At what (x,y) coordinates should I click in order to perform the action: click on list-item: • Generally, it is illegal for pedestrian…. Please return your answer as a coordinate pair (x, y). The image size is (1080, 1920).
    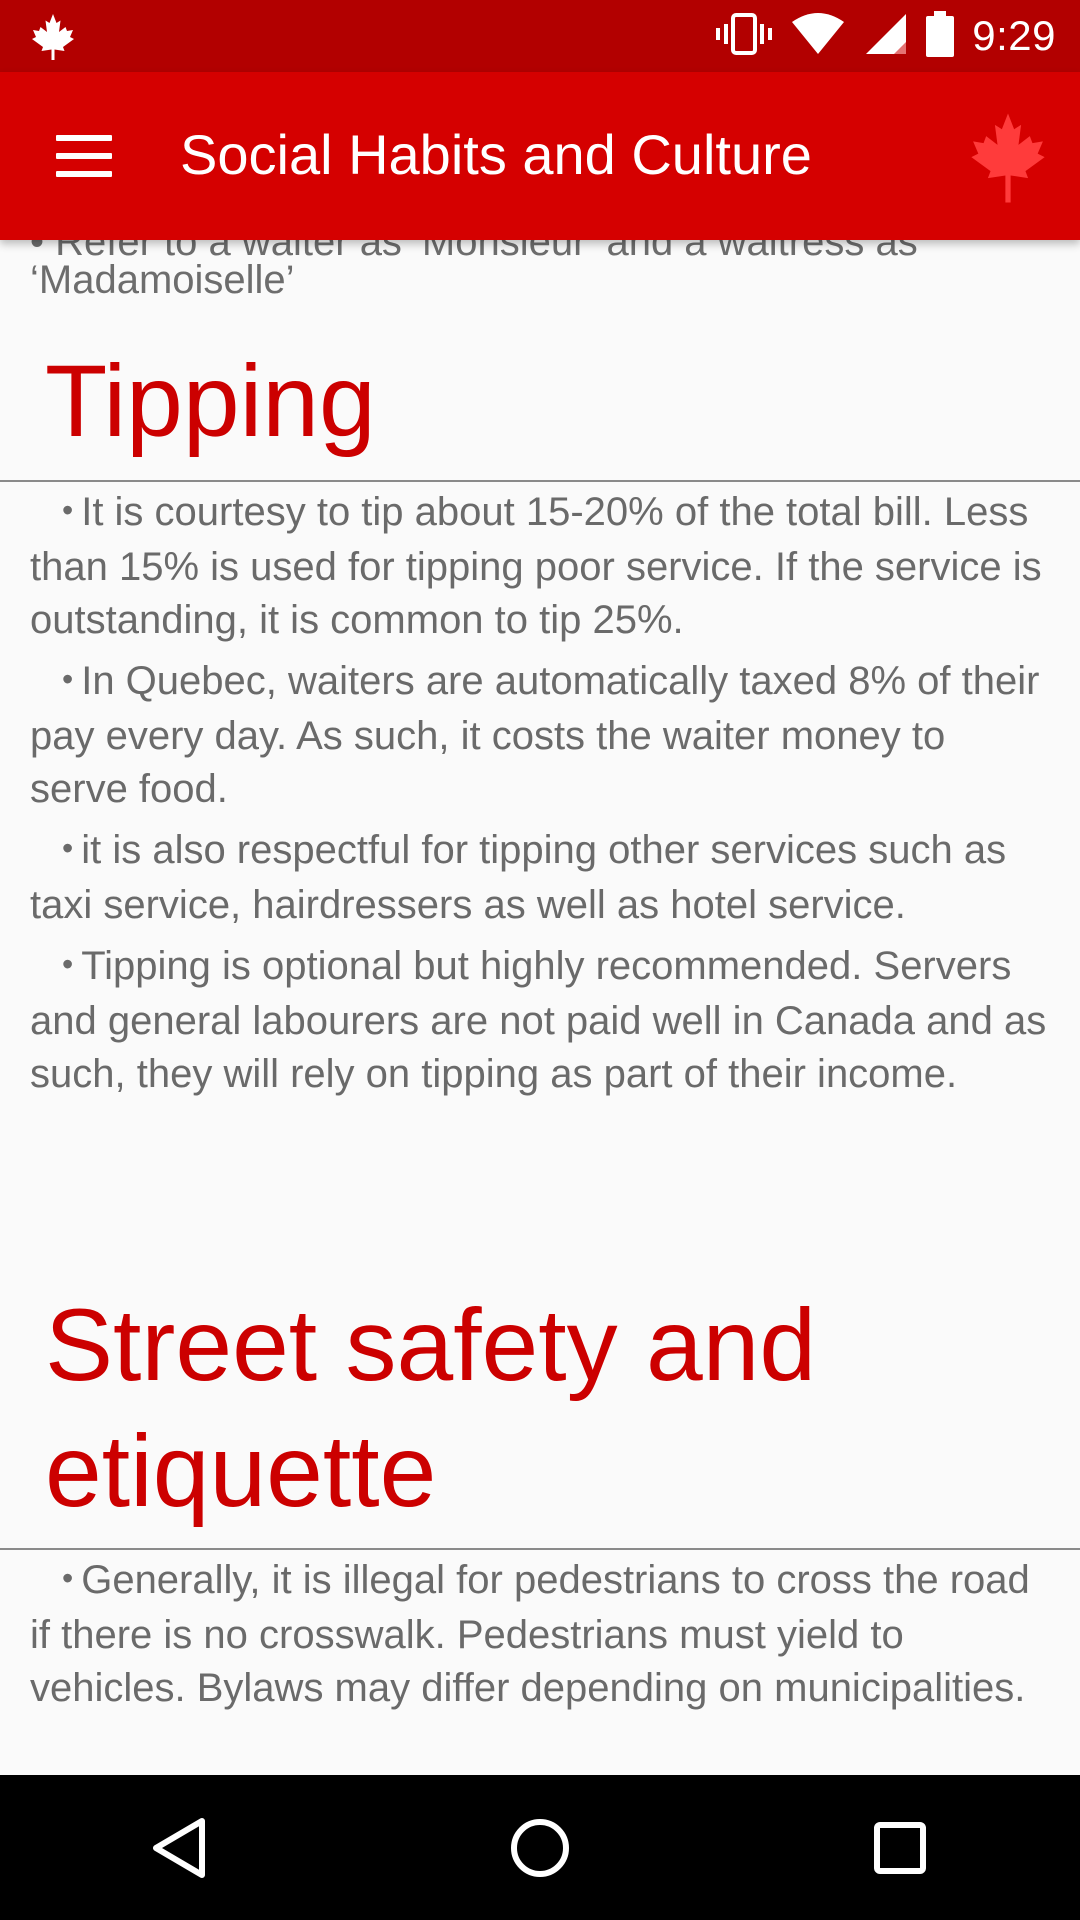
    Looking at the image, I should click on (530, 1634).